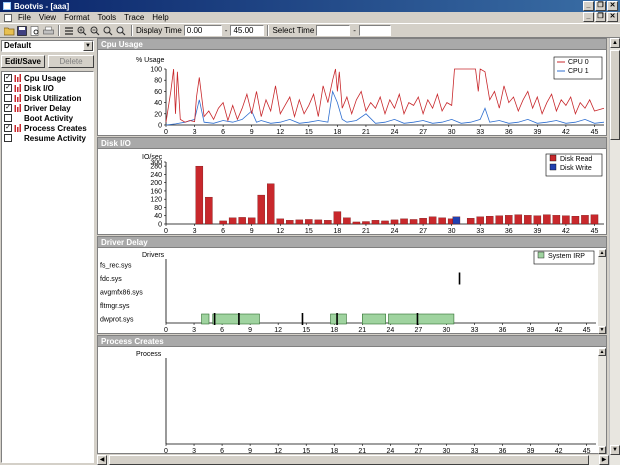 This screenshot has width=620, height=465. What do you see at coordinates (69, 31) in the screenshot?
I see `list-view-icon` at bounding box center [69, 31].